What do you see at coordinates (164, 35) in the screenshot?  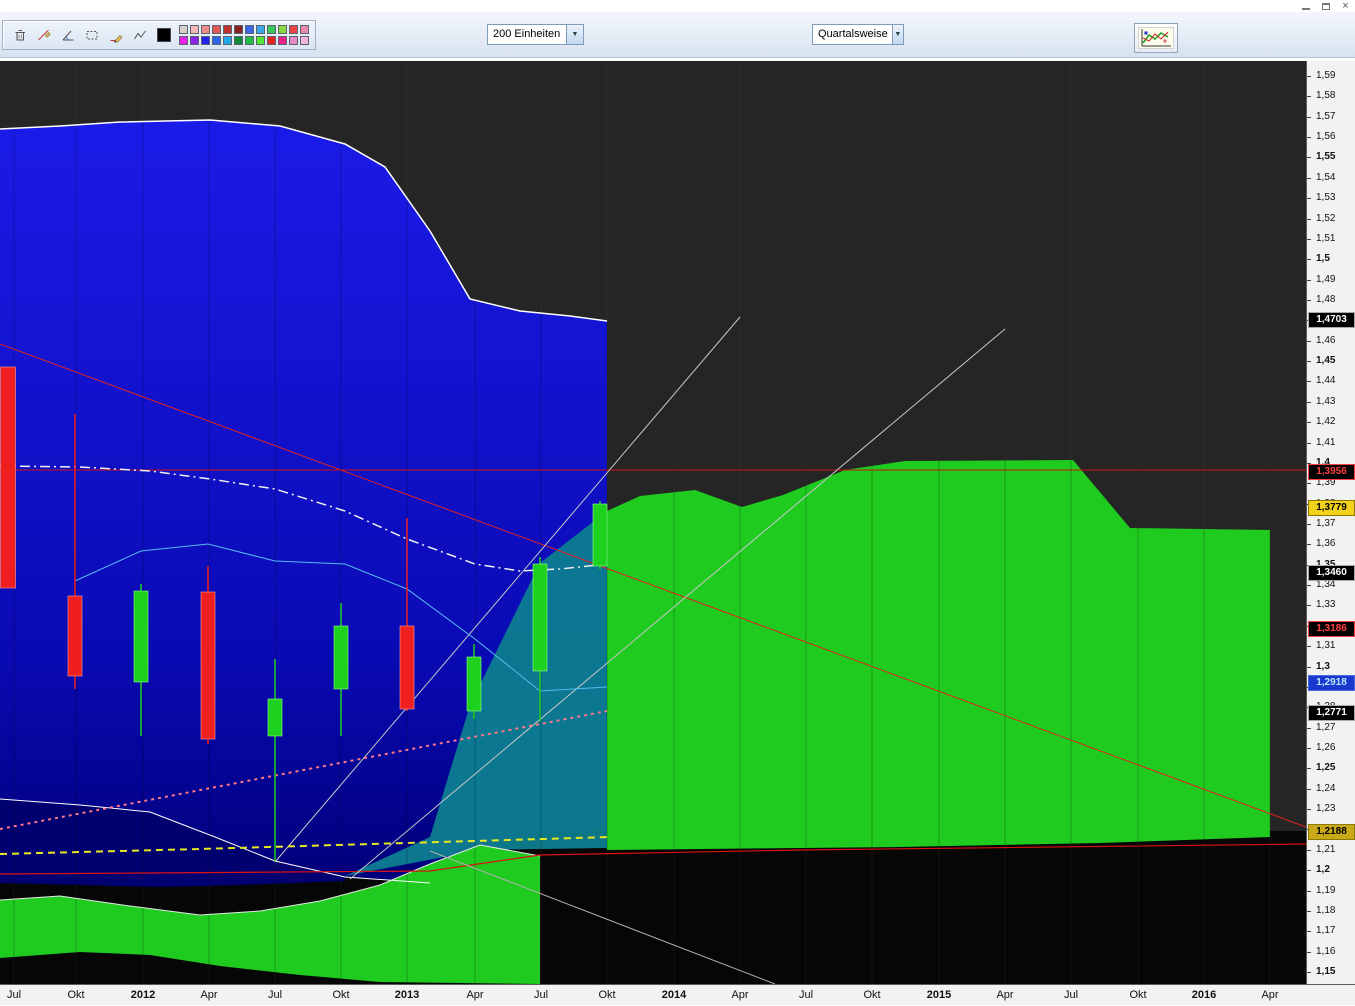 I see `current-color-swatch` at bounding box center [164, 35].